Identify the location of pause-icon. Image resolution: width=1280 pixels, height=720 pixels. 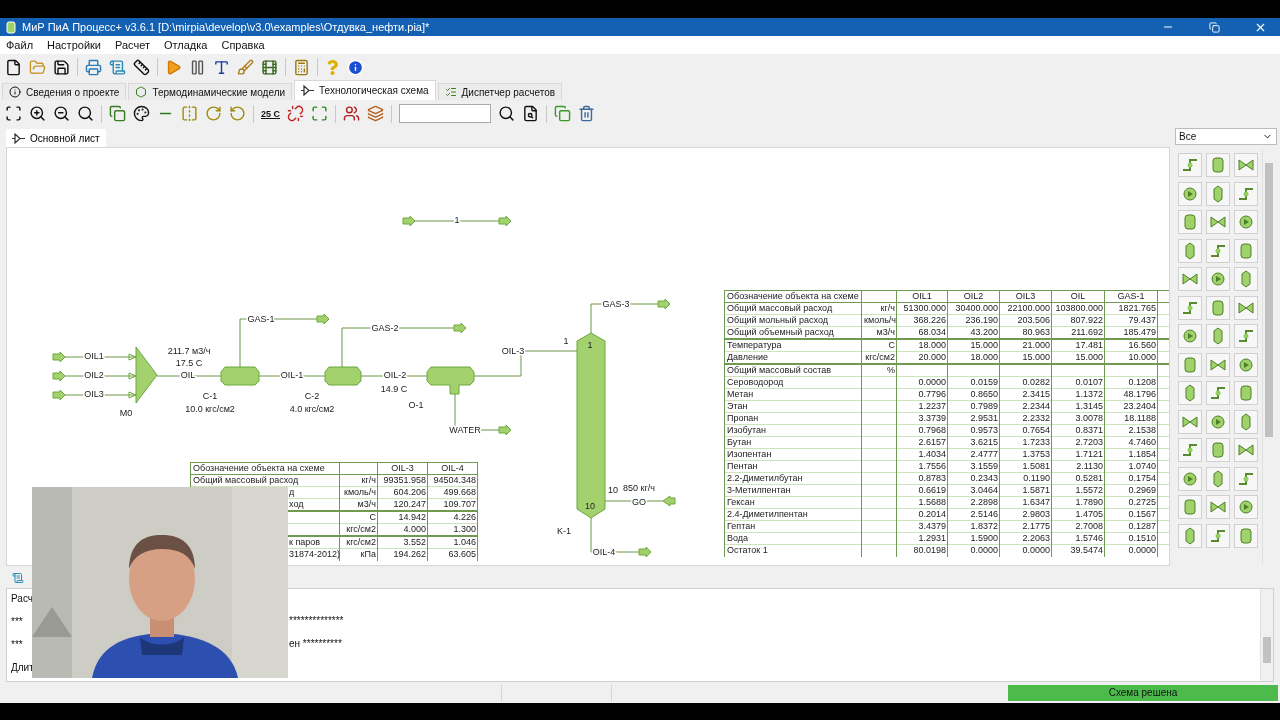
(197, 67).